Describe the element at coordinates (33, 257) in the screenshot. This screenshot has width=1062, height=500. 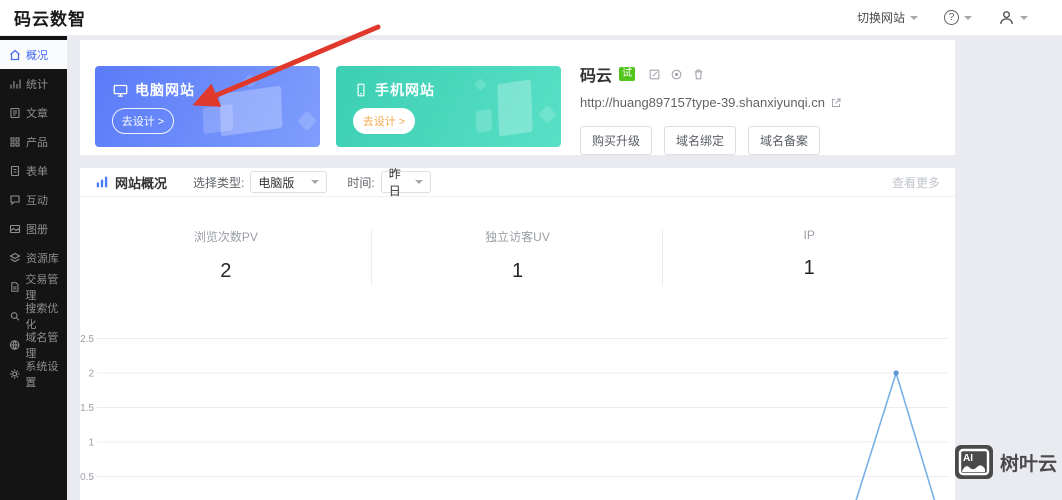
I see `sidebar-item-resource-library: 资源库` at that location.